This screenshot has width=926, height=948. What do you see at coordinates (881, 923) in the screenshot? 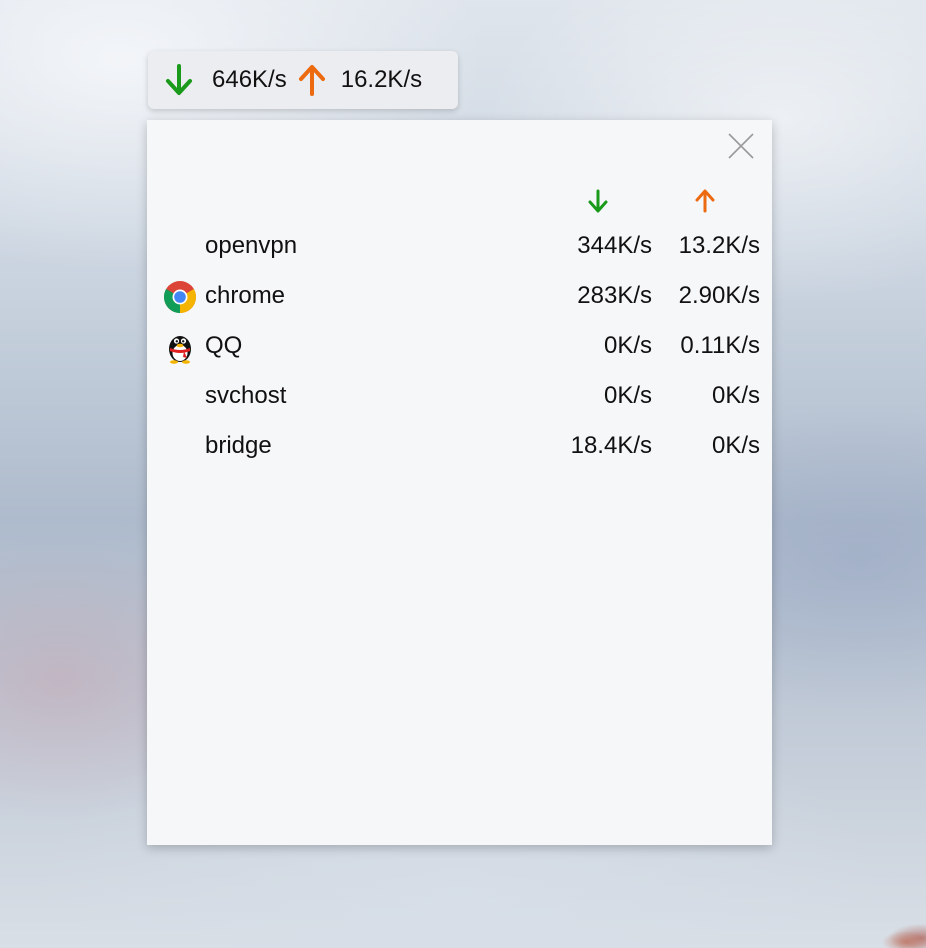
I see `wallpaper-trees` at bounding box center [881, 923].